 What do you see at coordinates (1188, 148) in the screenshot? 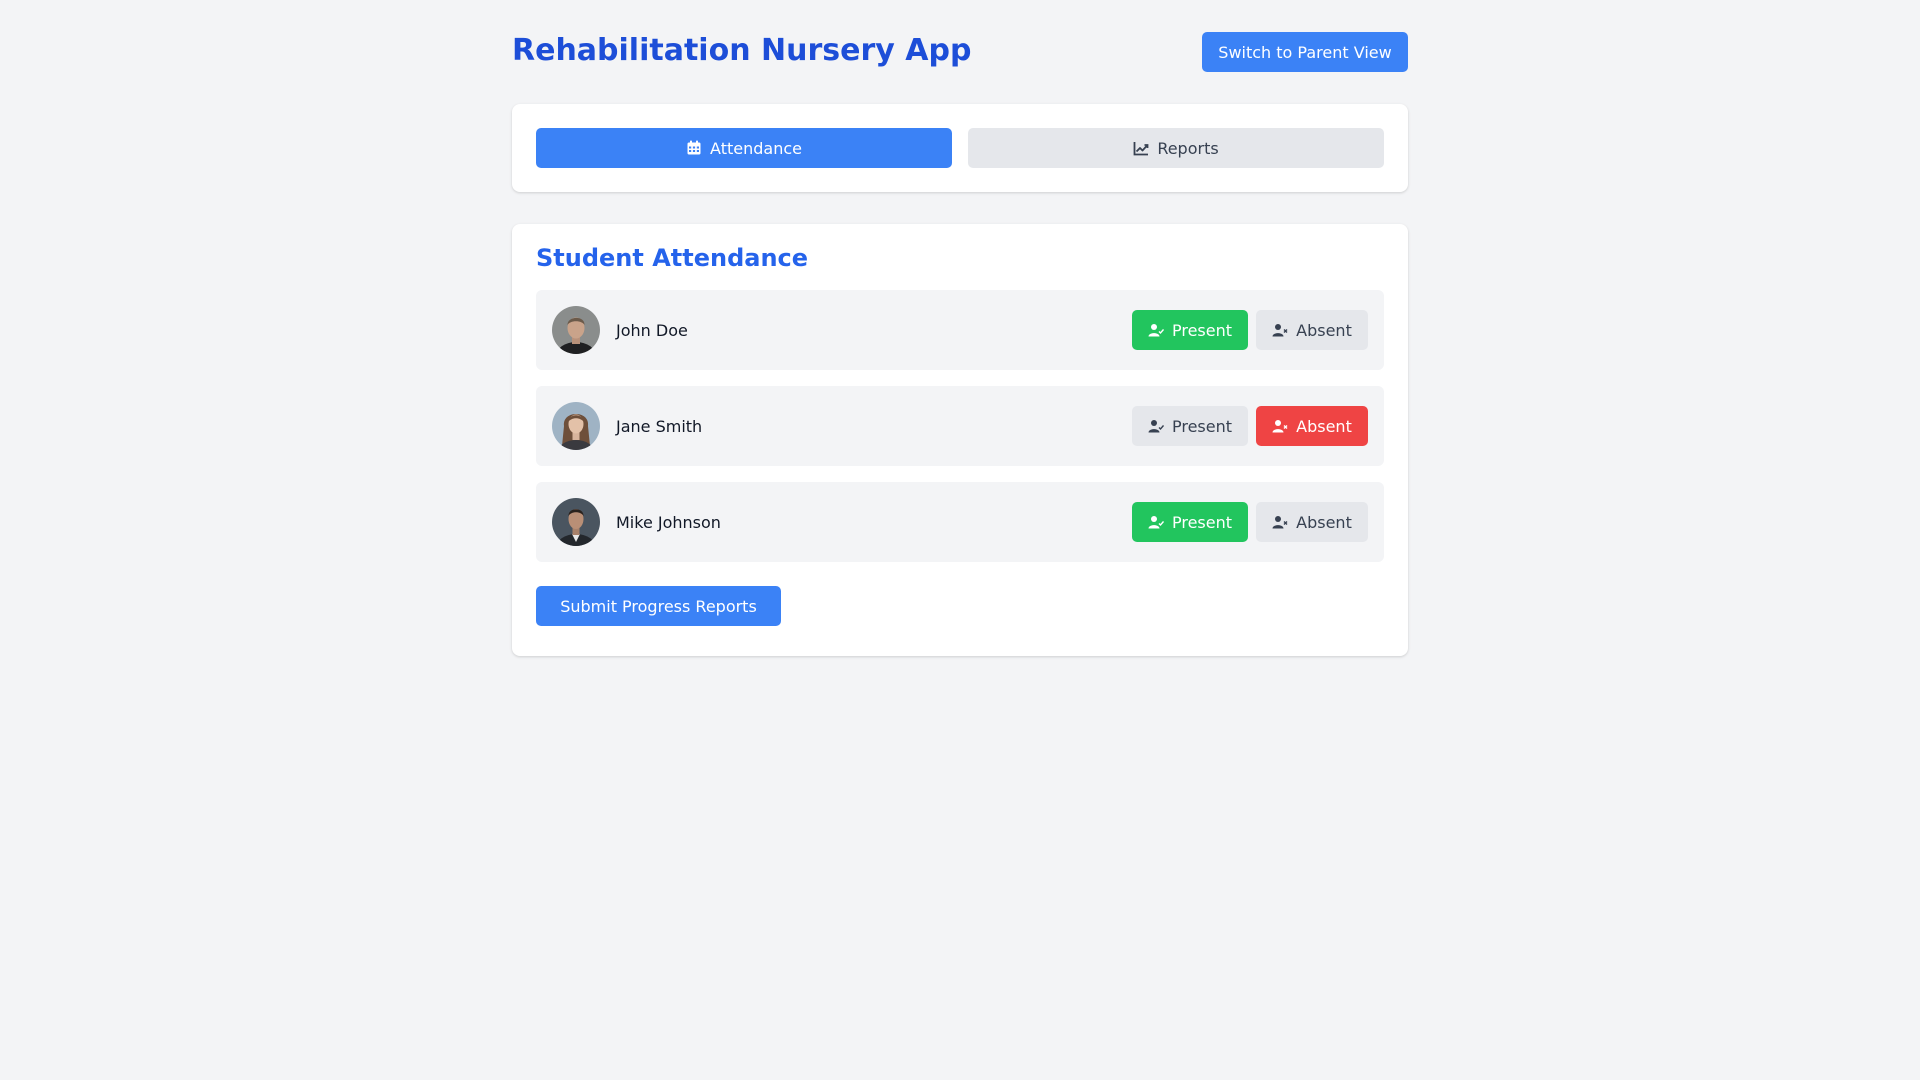
I see `tab-reports-label: Reports` at bounding box center [1188, 148].